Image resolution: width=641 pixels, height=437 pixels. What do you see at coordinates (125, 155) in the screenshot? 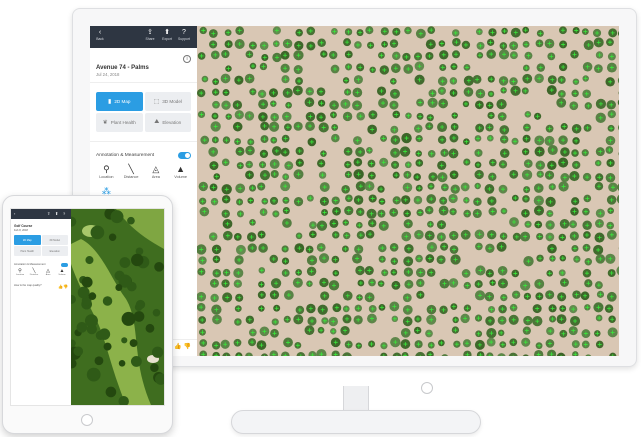
I see `annotation-label: Annotation & Measurement` at bounding box center [125, 155].